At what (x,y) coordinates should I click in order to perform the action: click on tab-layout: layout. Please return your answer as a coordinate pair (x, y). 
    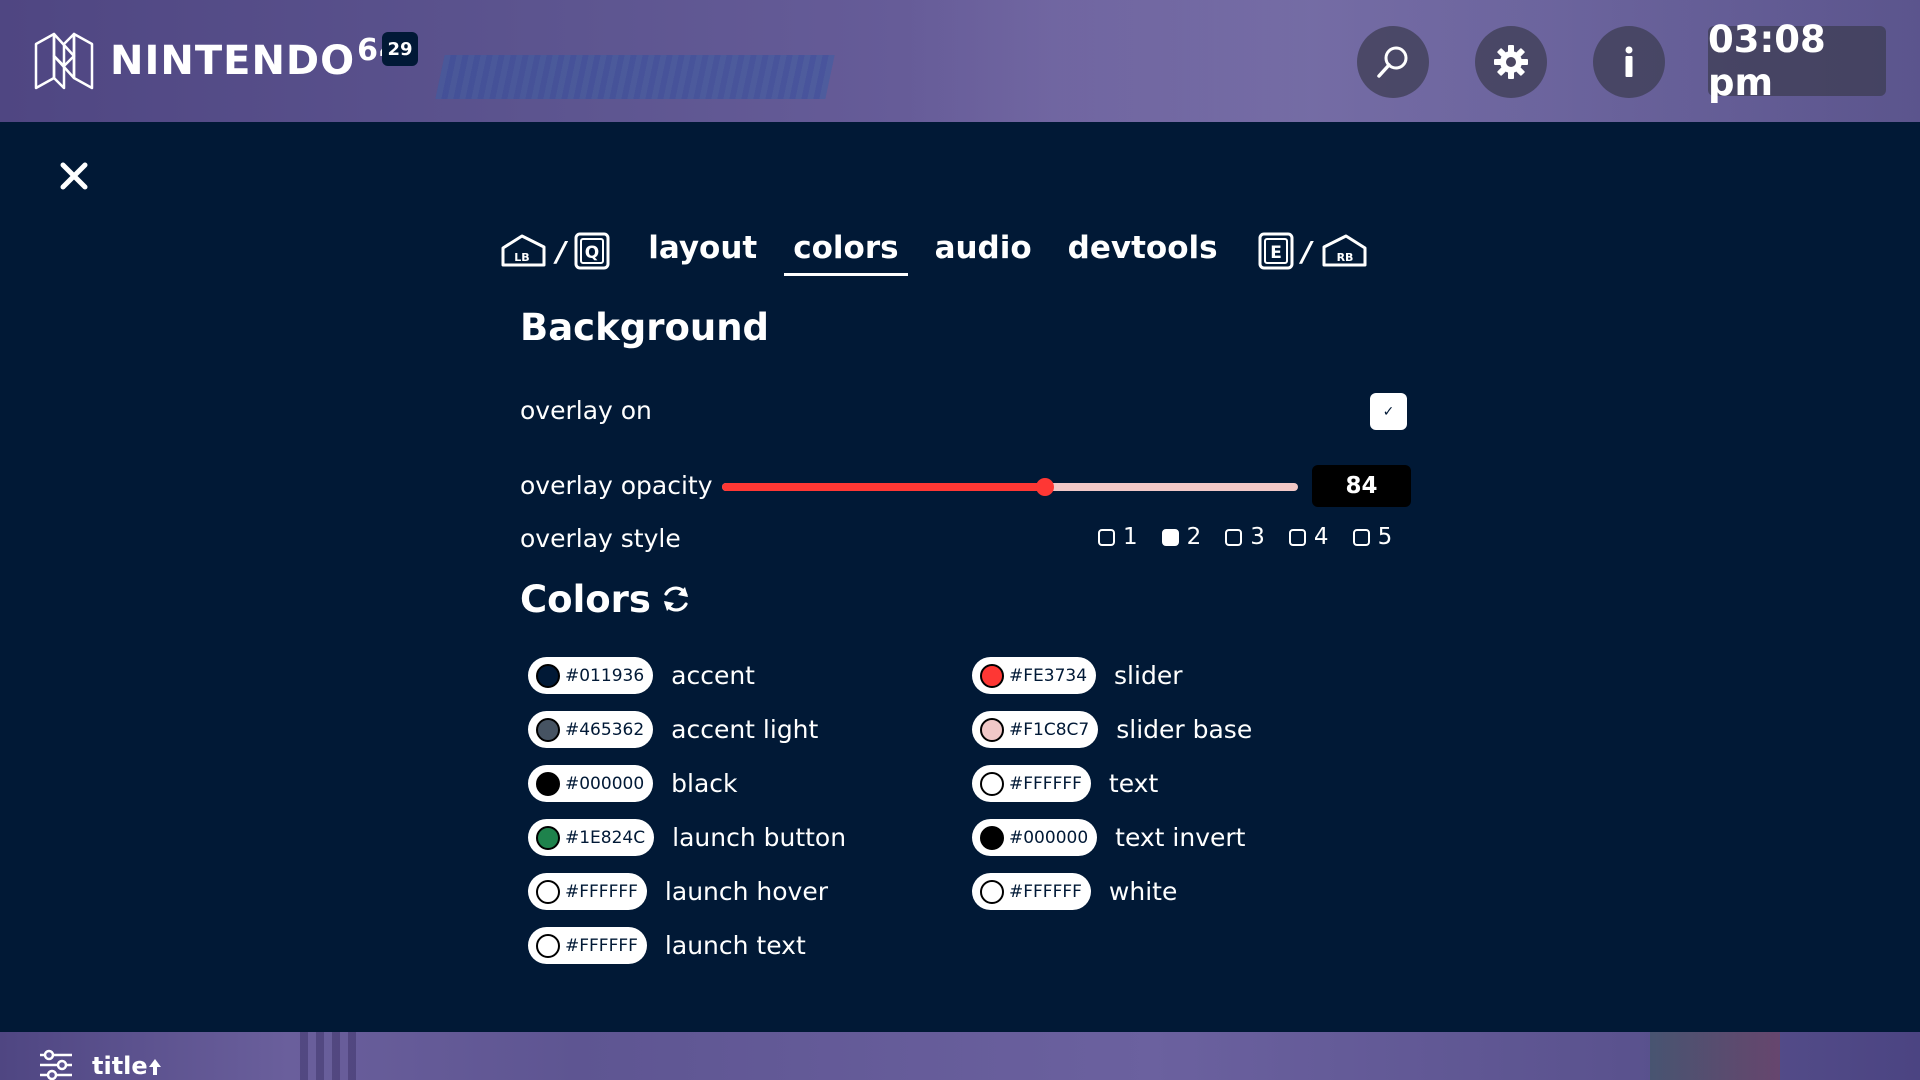
    Looking at the image, I should click on (702, 251).